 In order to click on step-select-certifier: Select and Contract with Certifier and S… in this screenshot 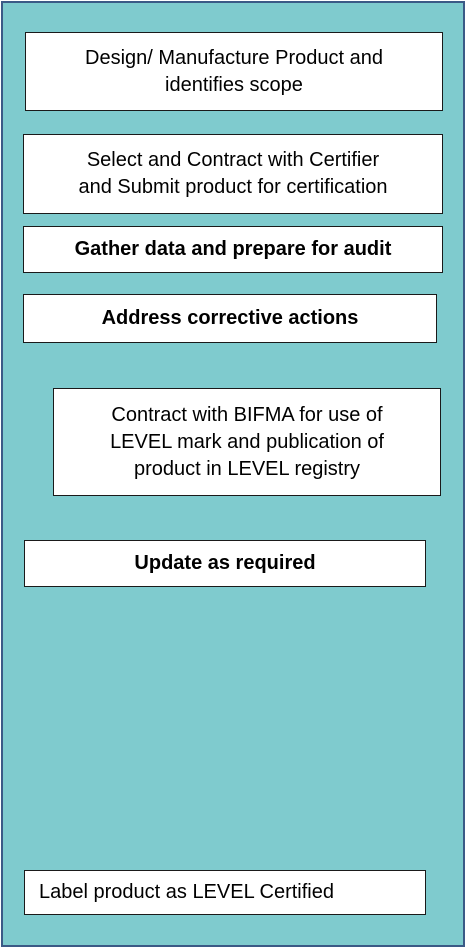, I will do `click(233, 174)`.